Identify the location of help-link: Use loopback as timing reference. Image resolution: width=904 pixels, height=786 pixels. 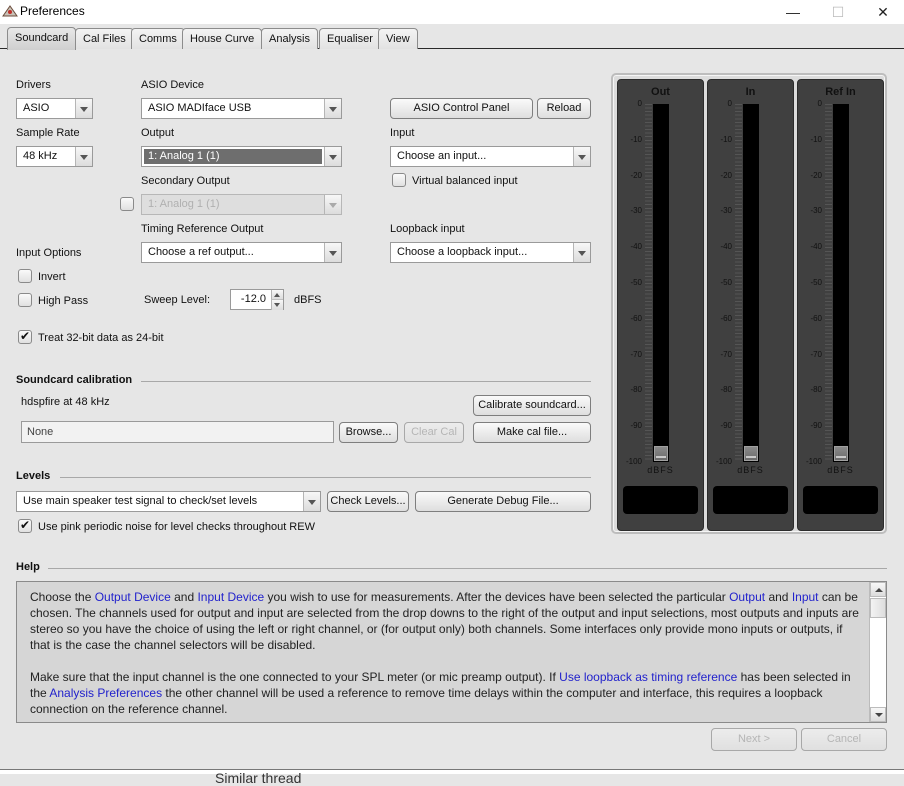
(648, 677).